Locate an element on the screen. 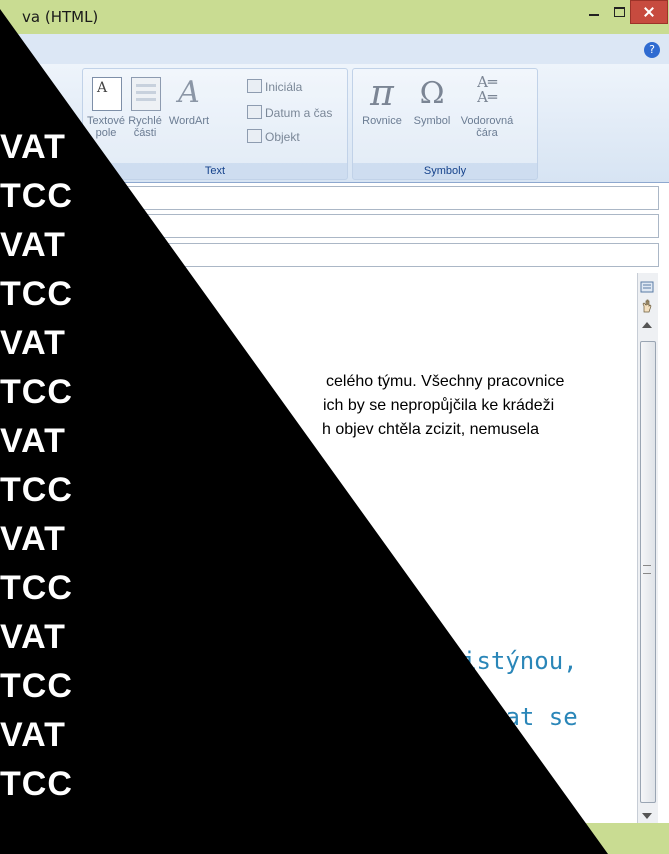 The height and width of the screenshot is (854, 669). object-icon is located at coordinates (254, 136).